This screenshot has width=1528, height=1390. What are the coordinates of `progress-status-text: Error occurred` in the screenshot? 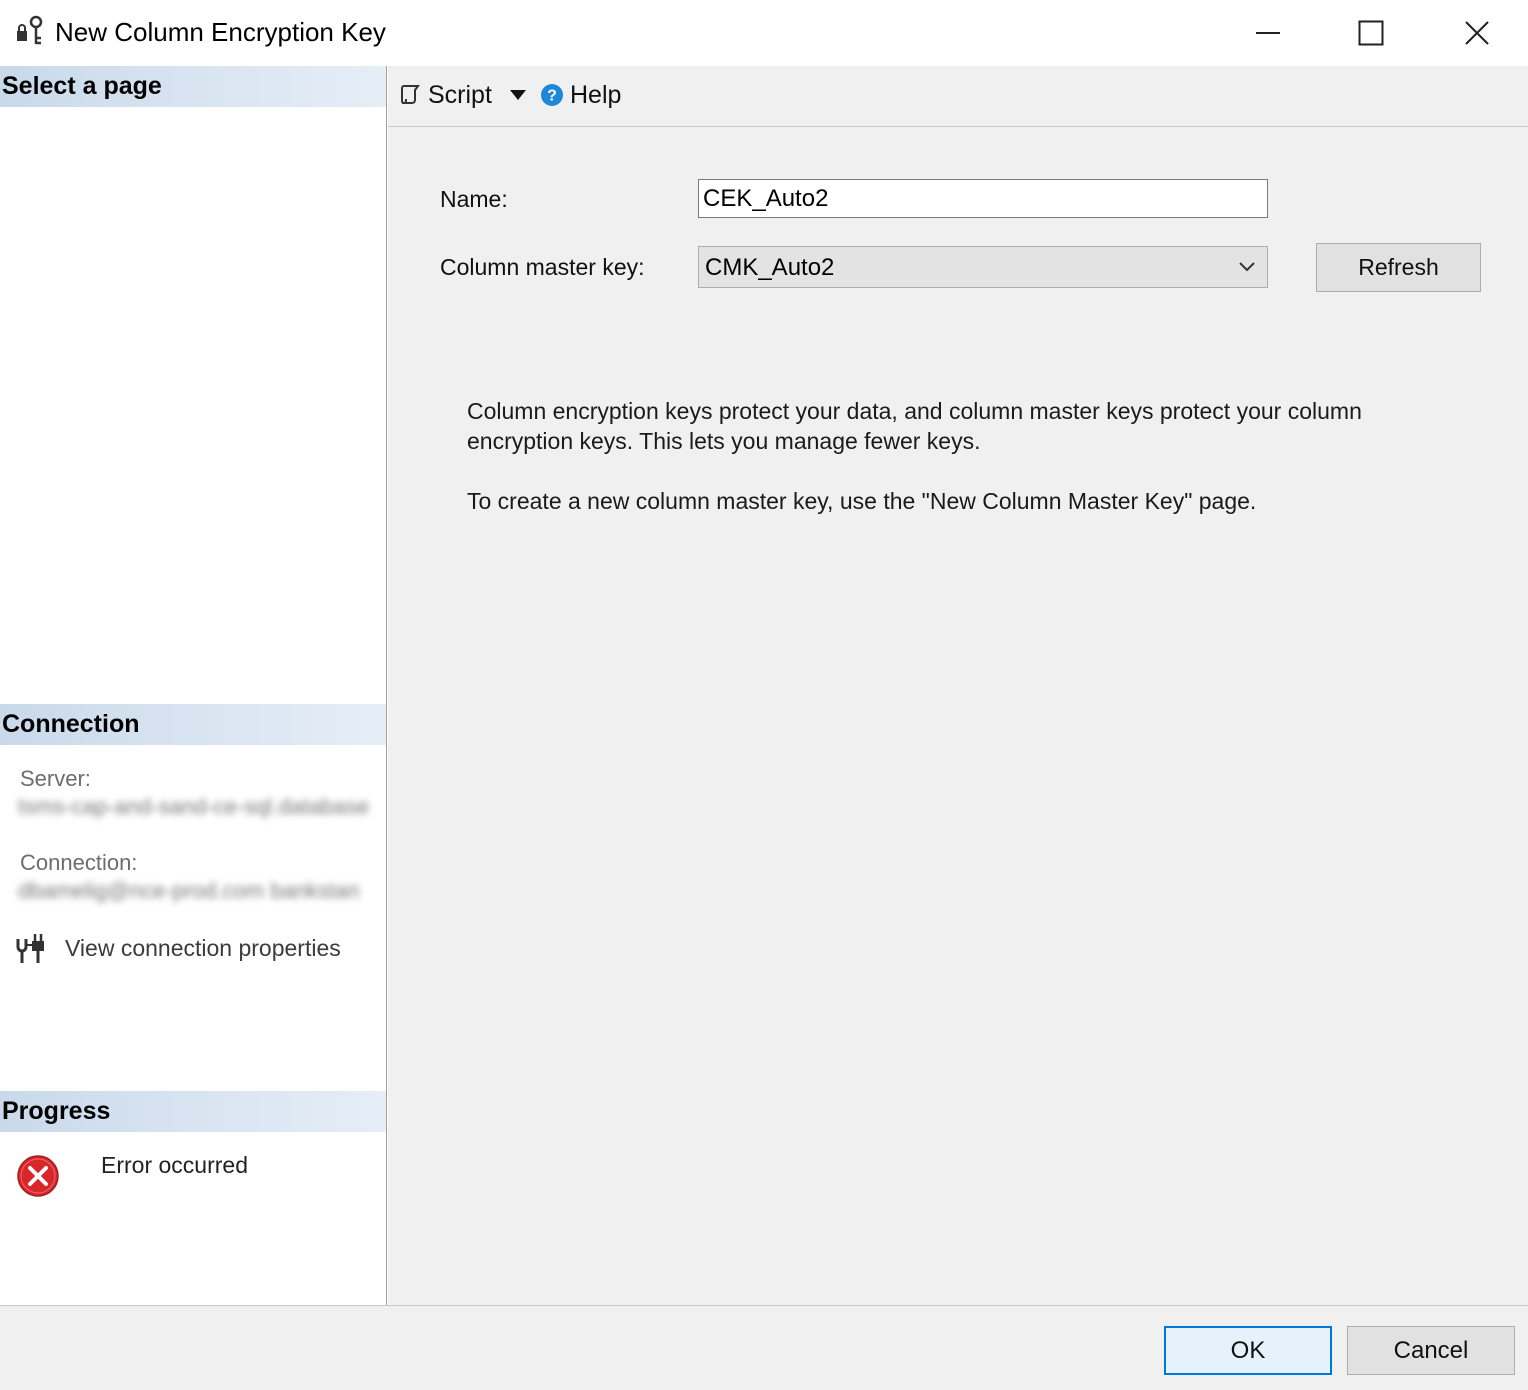 It's located at (174, 1165).